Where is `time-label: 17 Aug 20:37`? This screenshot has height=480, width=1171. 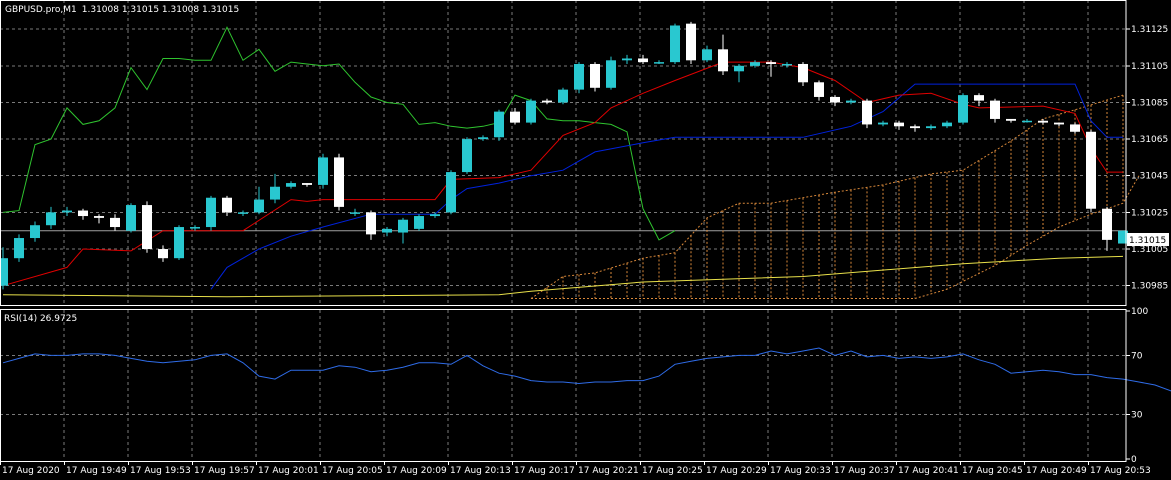
time-label: 17 Aug 20:37 is located at coordinates (864, 471).